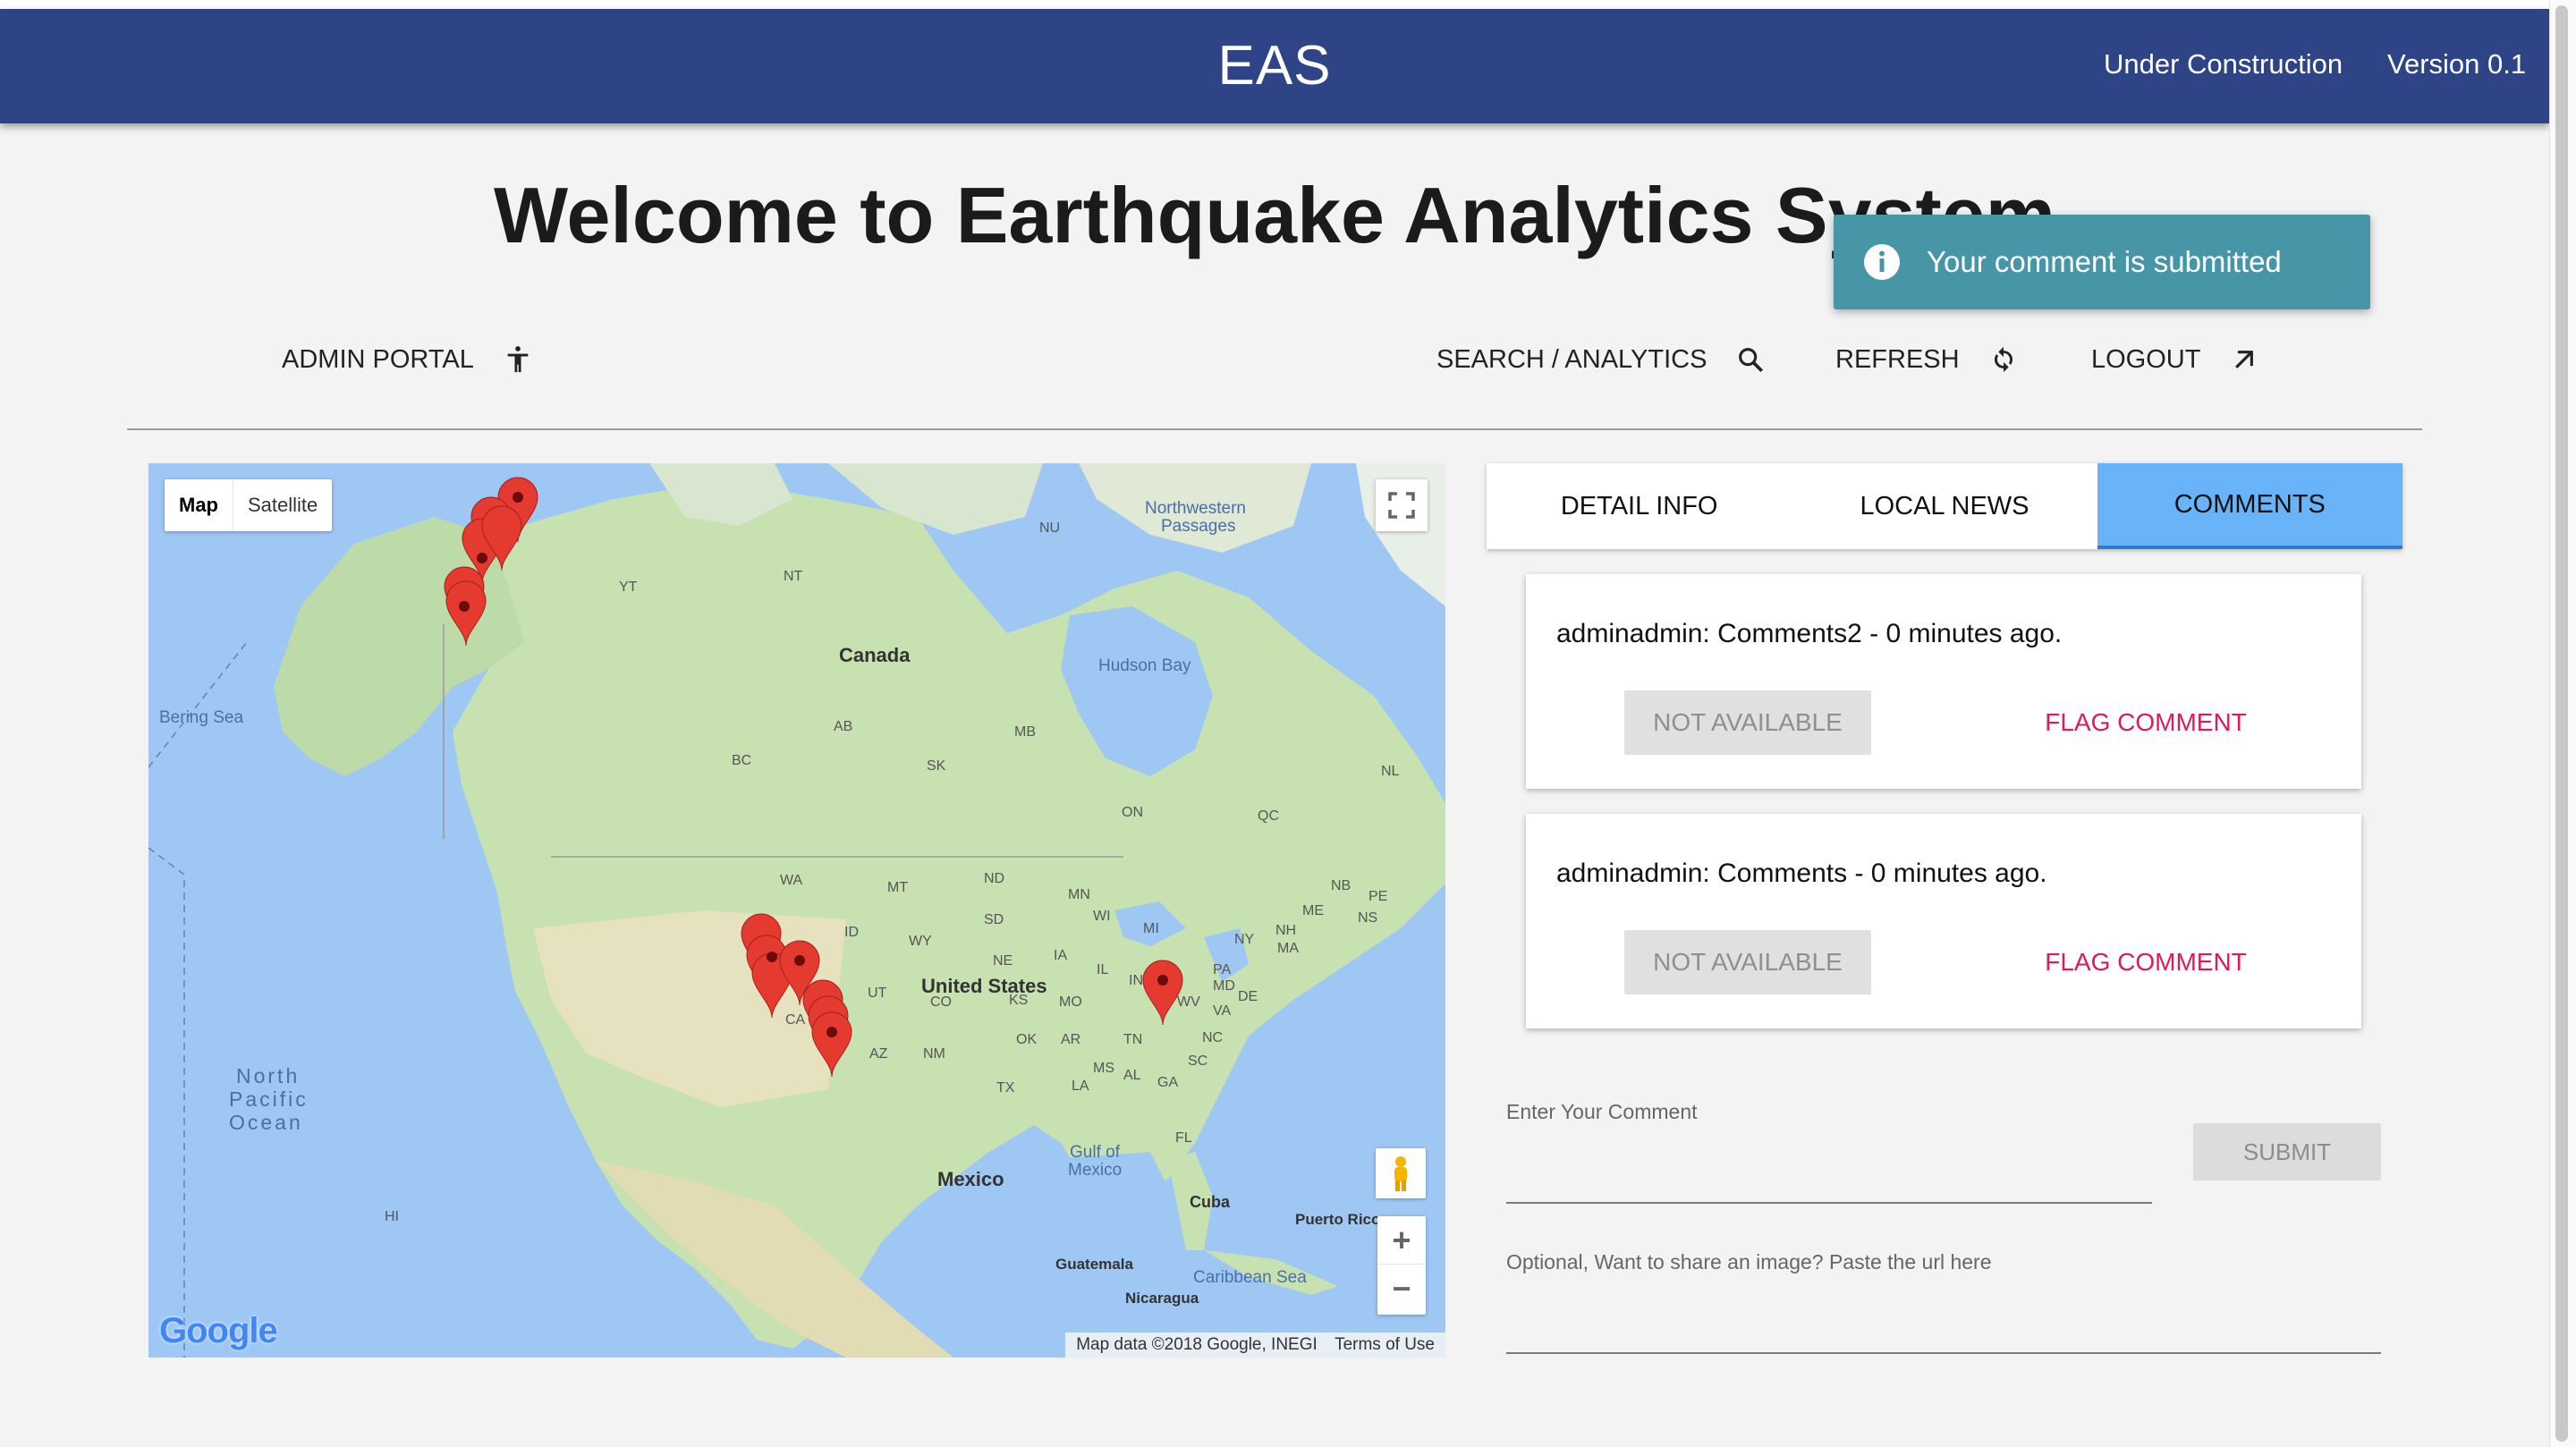 This screenshot has height=1447, width=2576. I want to click on map-label-state: WA, so click(791, 880).